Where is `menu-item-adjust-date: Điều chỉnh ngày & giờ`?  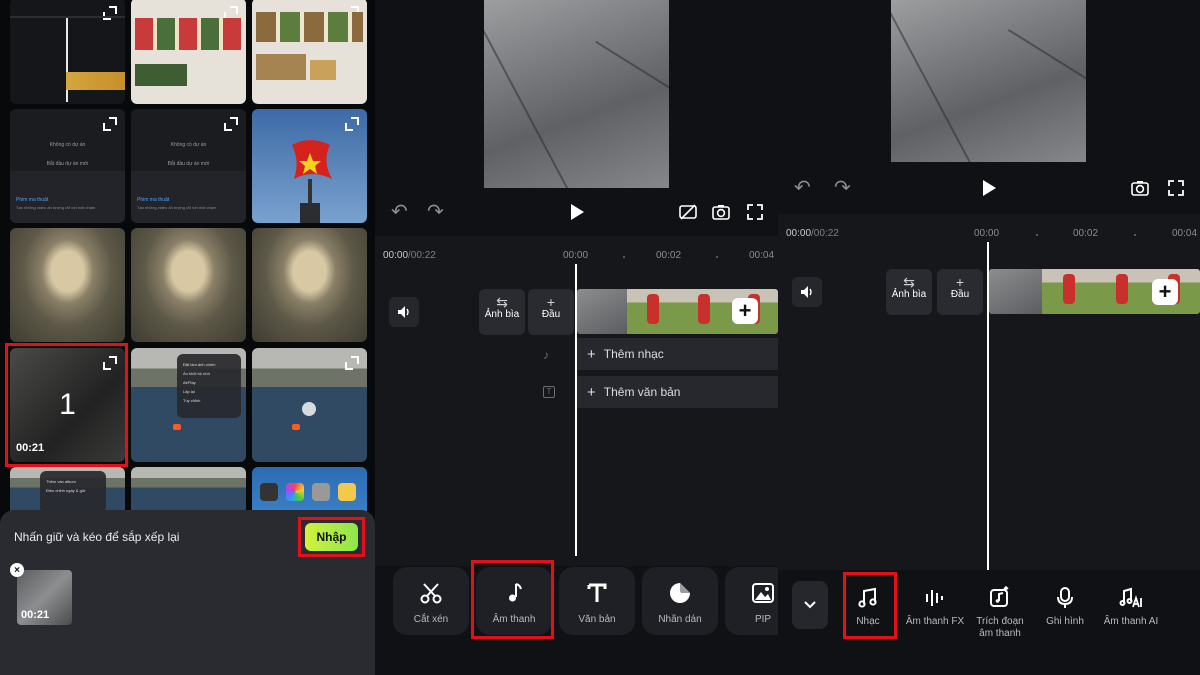 menu-item-adjust-date: Điều chỉnh ngày & giờ is located at coordinates (73, 490).